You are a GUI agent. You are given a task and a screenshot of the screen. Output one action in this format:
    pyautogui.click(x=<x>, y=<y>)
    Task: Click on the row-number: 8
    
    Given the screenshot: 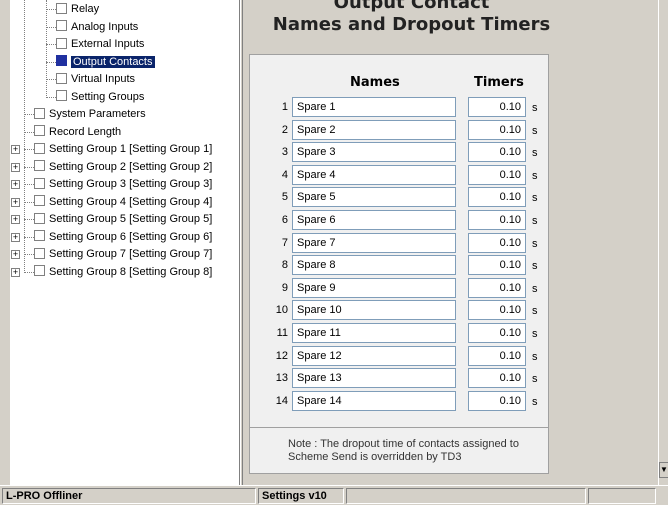 What is the action you would take?
    pyautogui.click(x=284, y=265)
    